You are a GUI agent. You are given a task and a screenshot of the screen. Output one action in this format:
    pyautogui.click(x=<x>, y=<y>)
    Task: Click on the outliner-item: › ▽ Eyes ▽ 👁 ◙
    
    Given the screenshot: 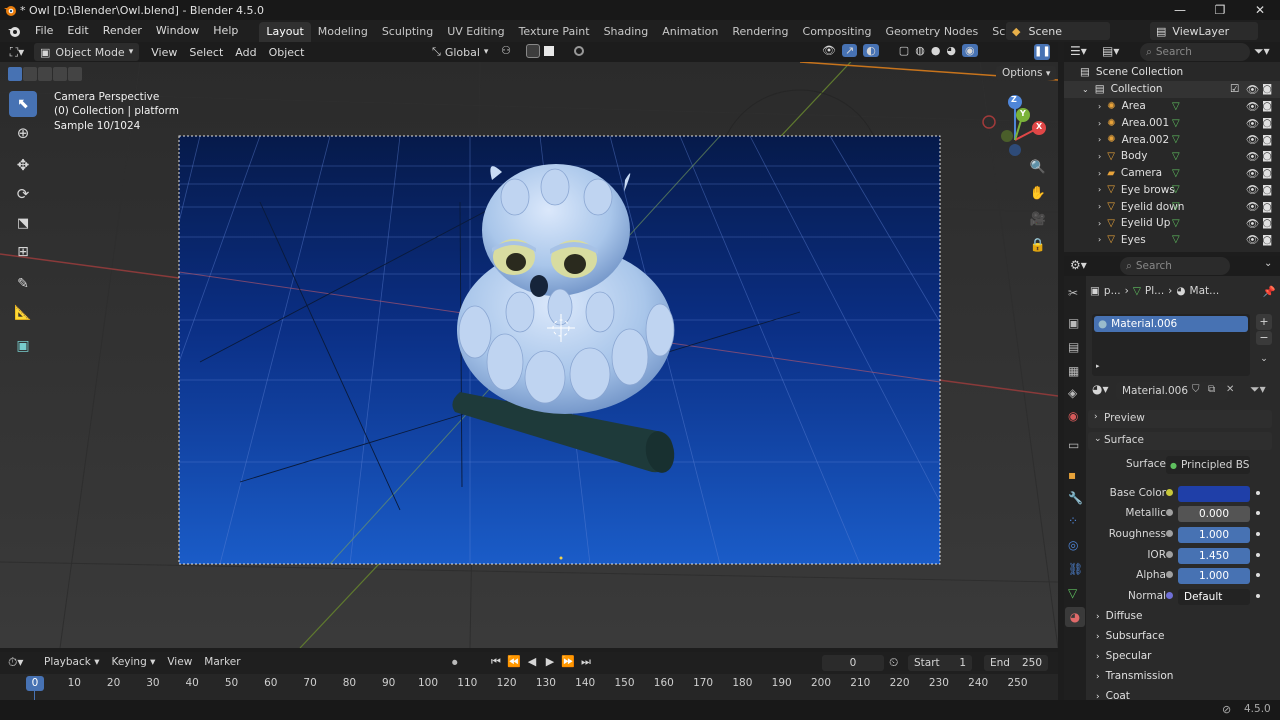 What is the action you would take?
    pyautogui.click(x=1172, y=240)
    